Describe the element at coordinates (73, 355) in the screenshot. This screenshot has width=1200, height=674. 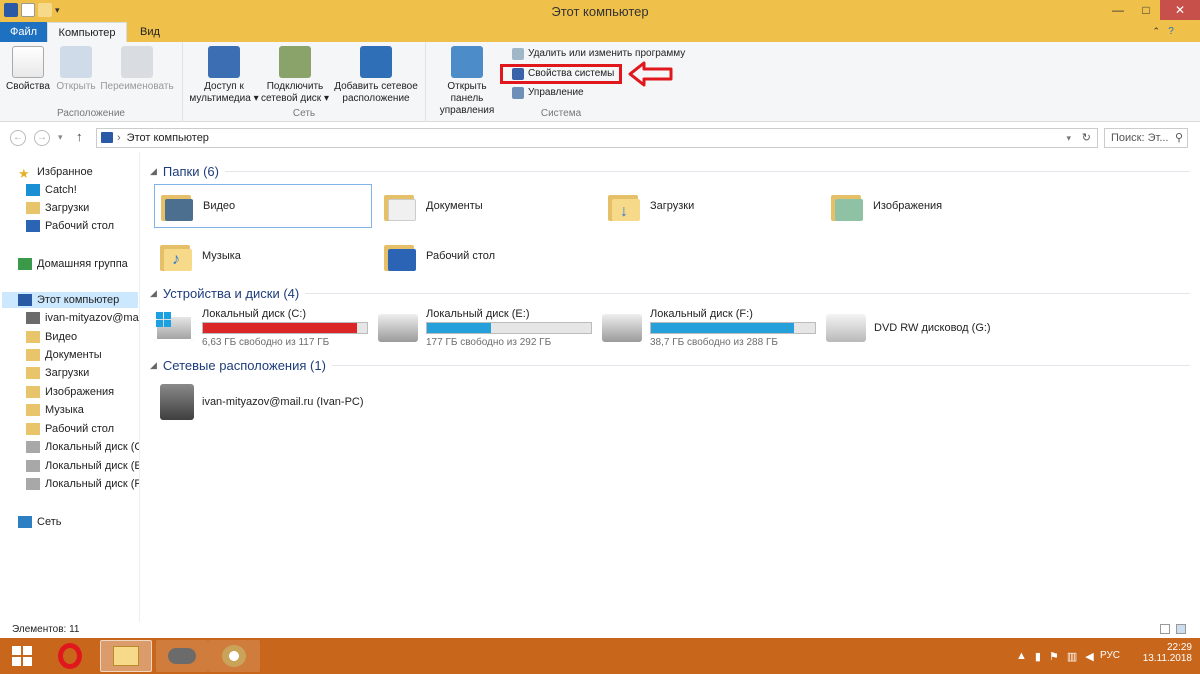
I see `sidebar-item-label: Документы` at that location.